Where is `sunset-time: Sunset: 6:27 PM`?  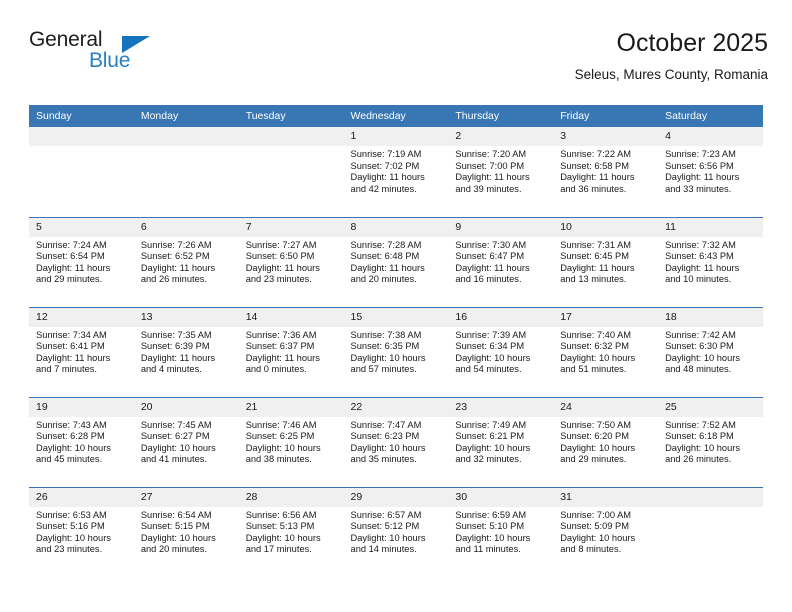
sunset-time: Sunset: 6:27 PM is located at coordinates (175, 436).